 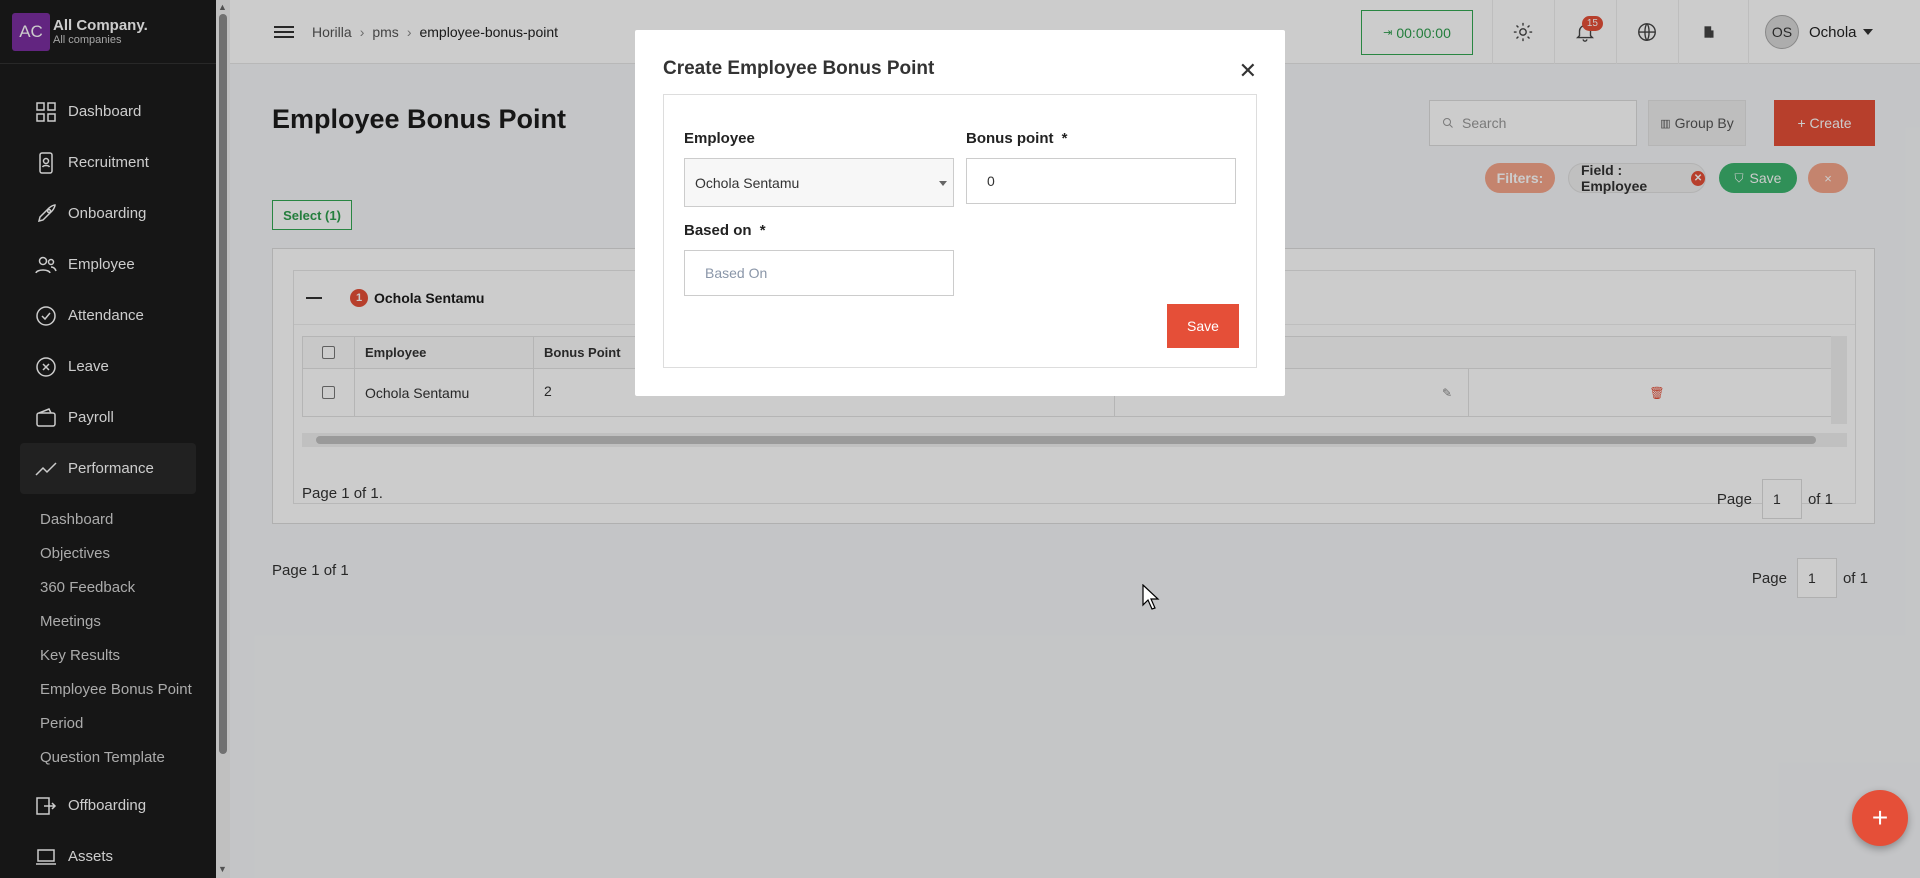 I want to click on chevron-down-icon, so click(x=943, y=183).